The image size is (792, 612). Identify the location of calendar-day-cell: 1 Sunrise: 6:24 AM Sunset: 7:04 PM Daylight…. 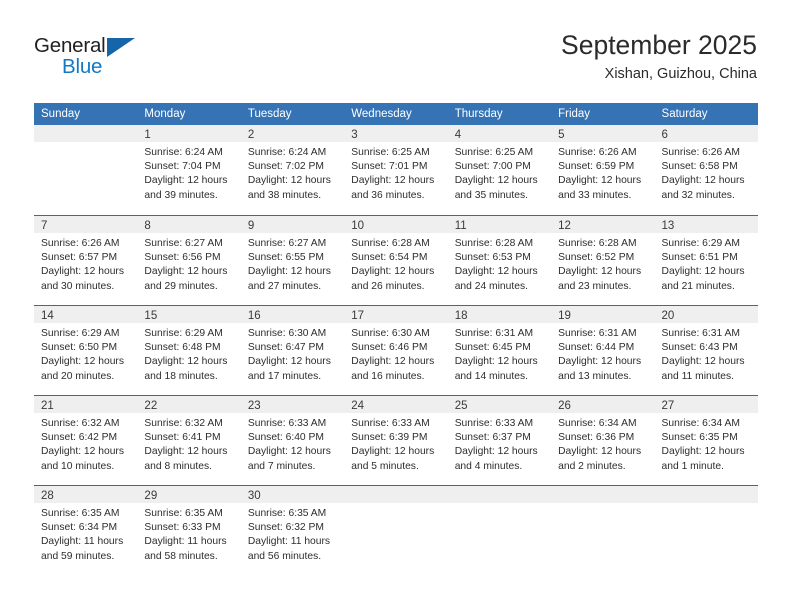
(189, 170).